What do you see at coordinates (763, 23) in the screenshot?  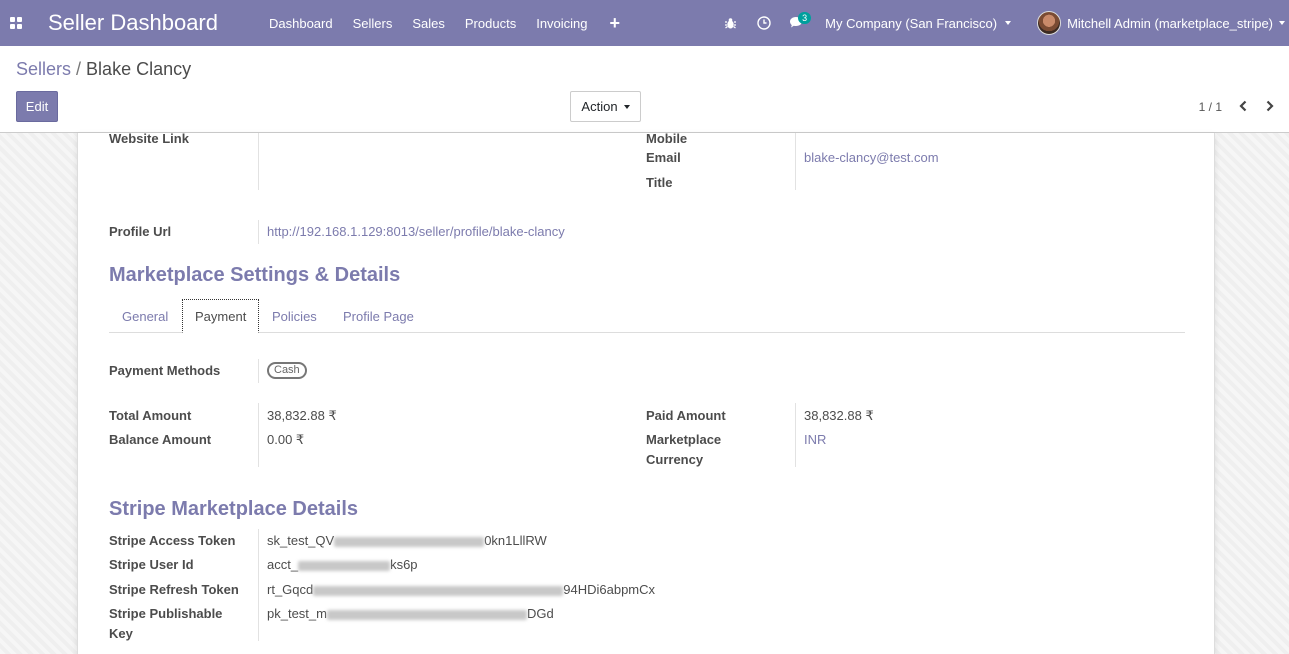 I see `activity-clock-icon` at bounding box center [763, 23].